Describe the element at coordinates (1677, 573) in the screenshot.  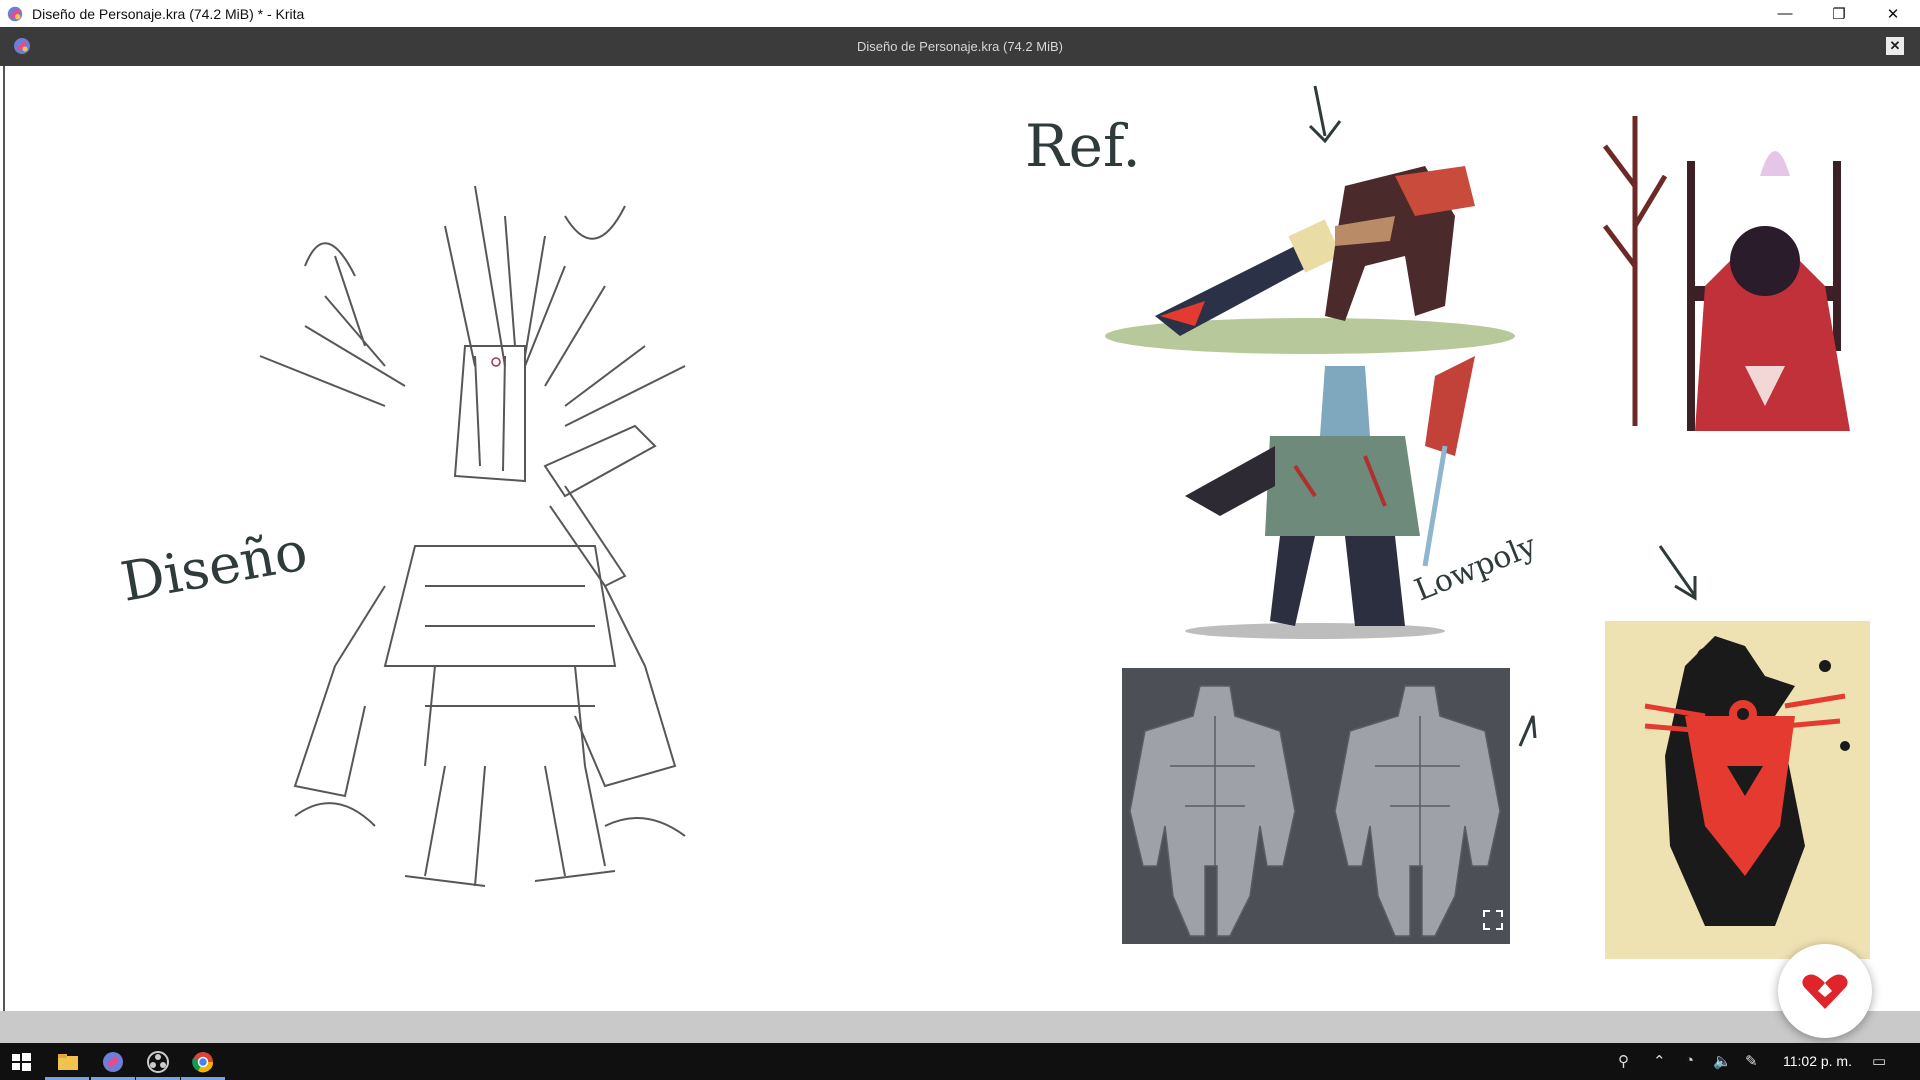
I see `arrow-down-right-icon` at that location.